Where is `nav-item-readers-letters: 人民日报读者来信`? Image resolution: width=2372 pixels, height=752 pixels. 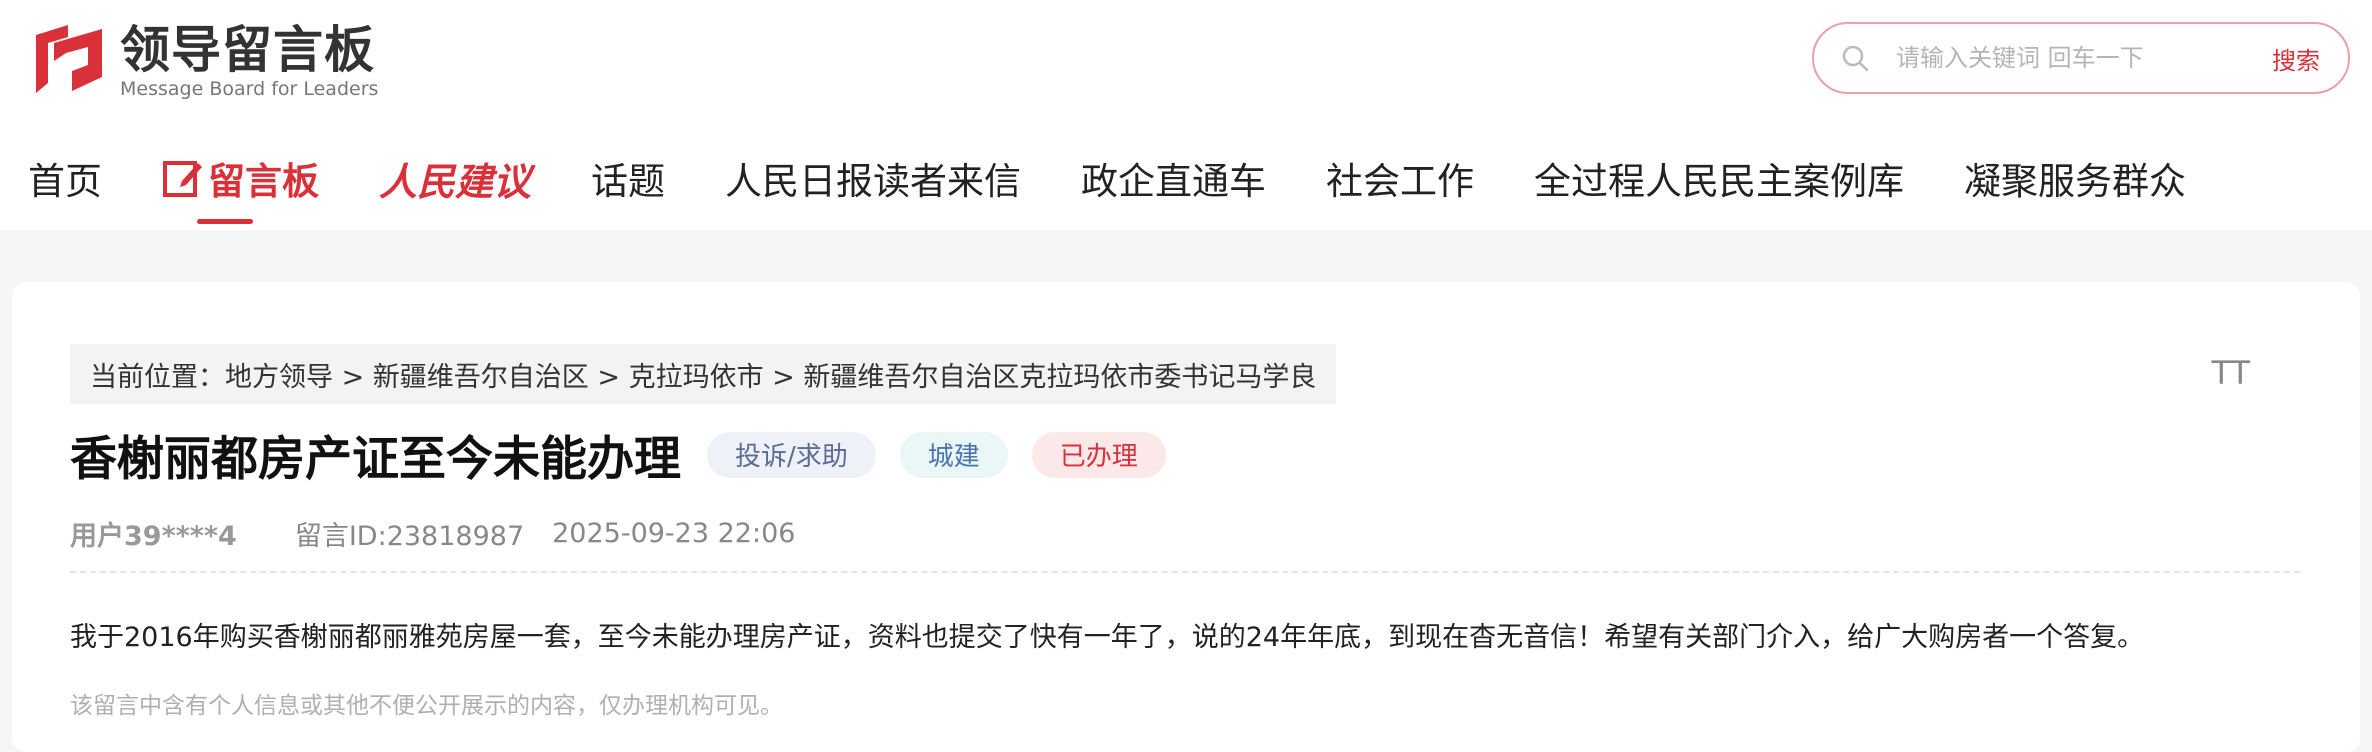 nav-item-readers-letters: 人民日报读者来信 is located at coordinates (873, 178).